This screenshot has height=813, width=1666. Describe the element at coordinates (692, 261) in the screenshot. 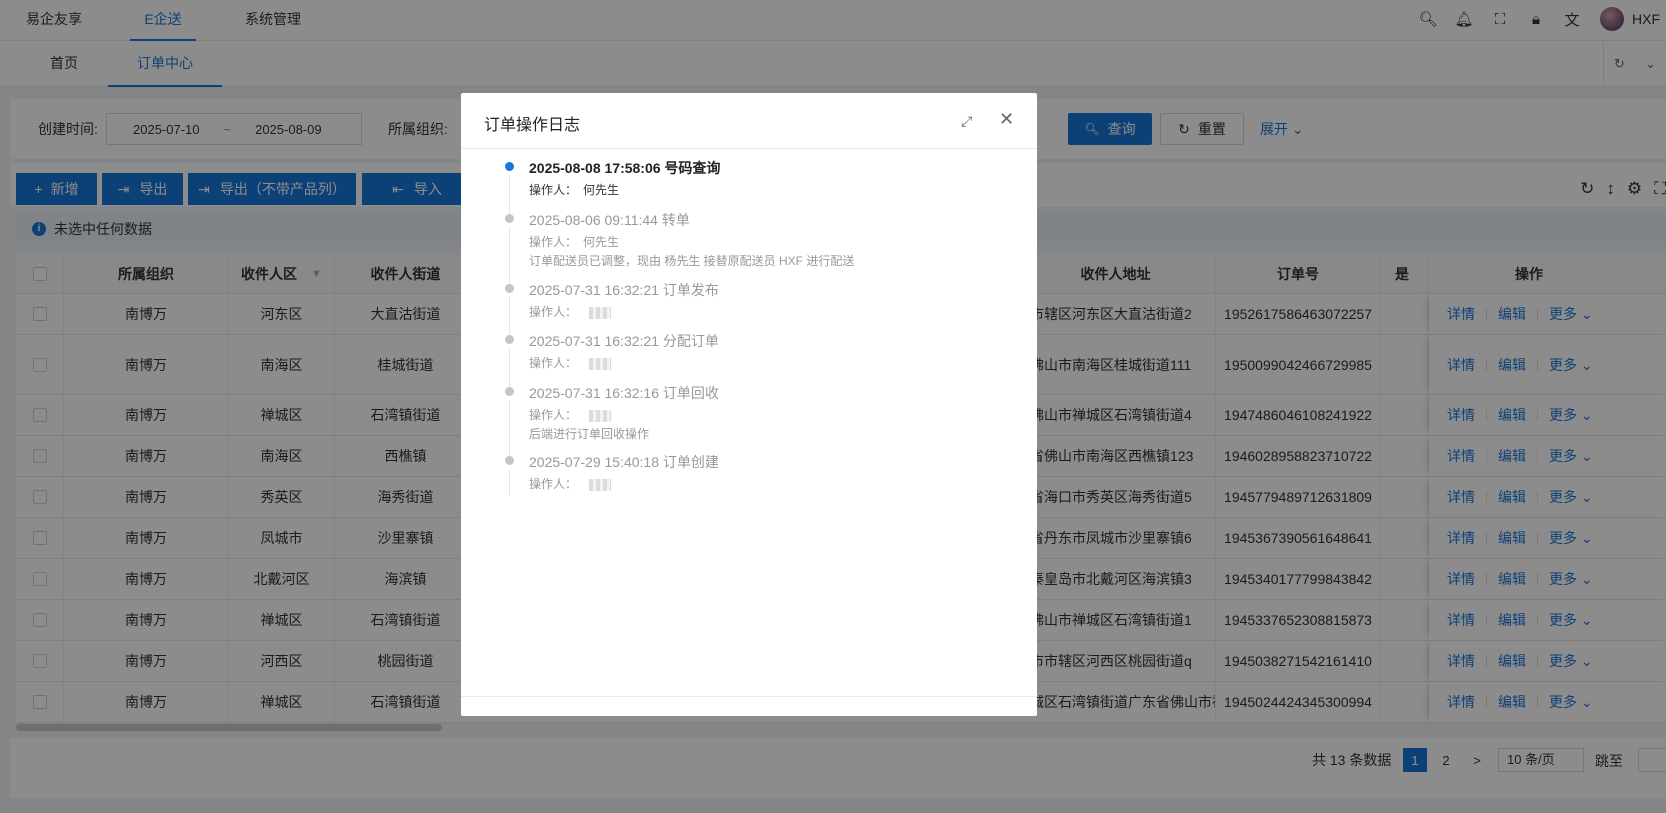

I see `timeline-note: 订单配送员已调整，现由 杨先生 接替原配送员 HXF 进行配送` at that location.